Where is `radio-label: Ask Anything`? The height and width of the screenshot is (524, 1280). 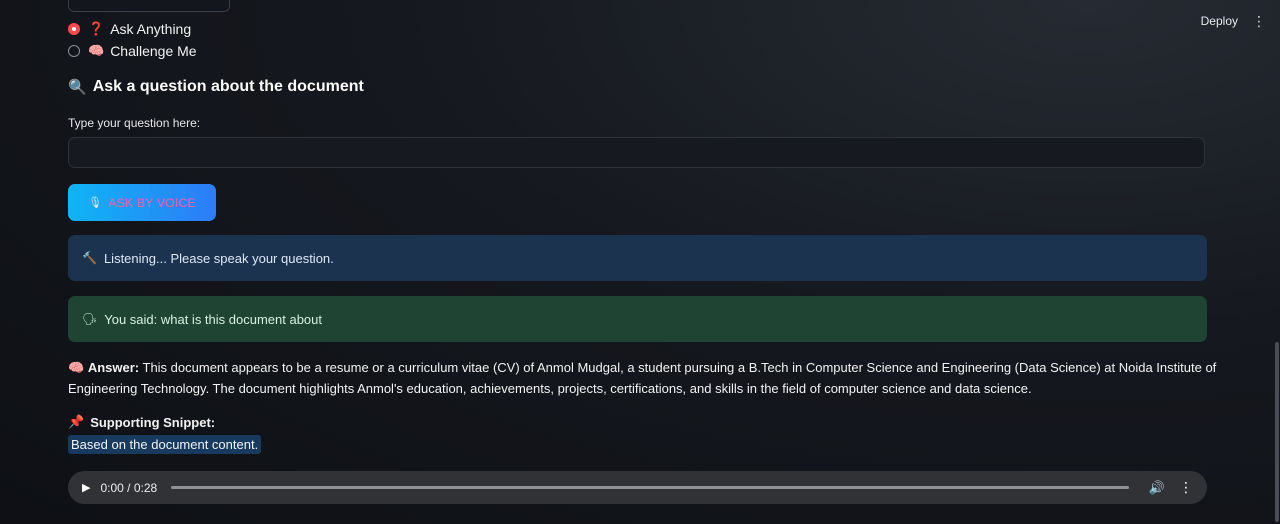
radio-label: Ask Anything is located at coordinates (151, 29).